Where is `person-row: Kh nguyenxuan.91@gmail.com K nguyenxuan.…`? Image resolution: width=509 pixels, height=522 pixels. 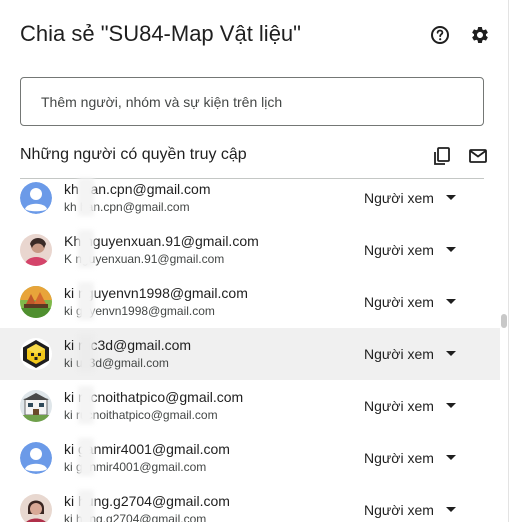 person-row: Kh nguyenxuan.91@gmail.com K nguyenxuan.… is located at coordinates (250, 250).